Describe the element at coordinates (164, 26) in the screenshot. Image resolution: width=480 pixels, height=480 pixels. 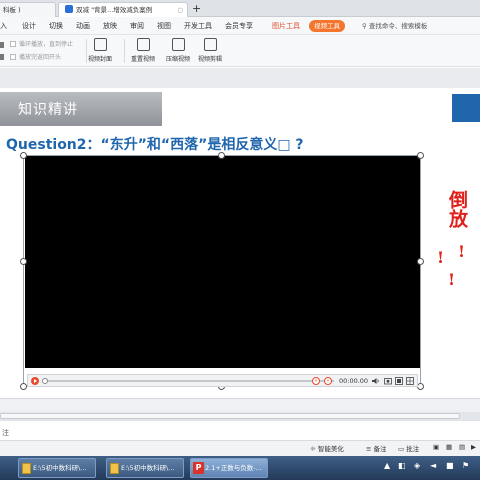
I see `menu-view: 视图` at that location.